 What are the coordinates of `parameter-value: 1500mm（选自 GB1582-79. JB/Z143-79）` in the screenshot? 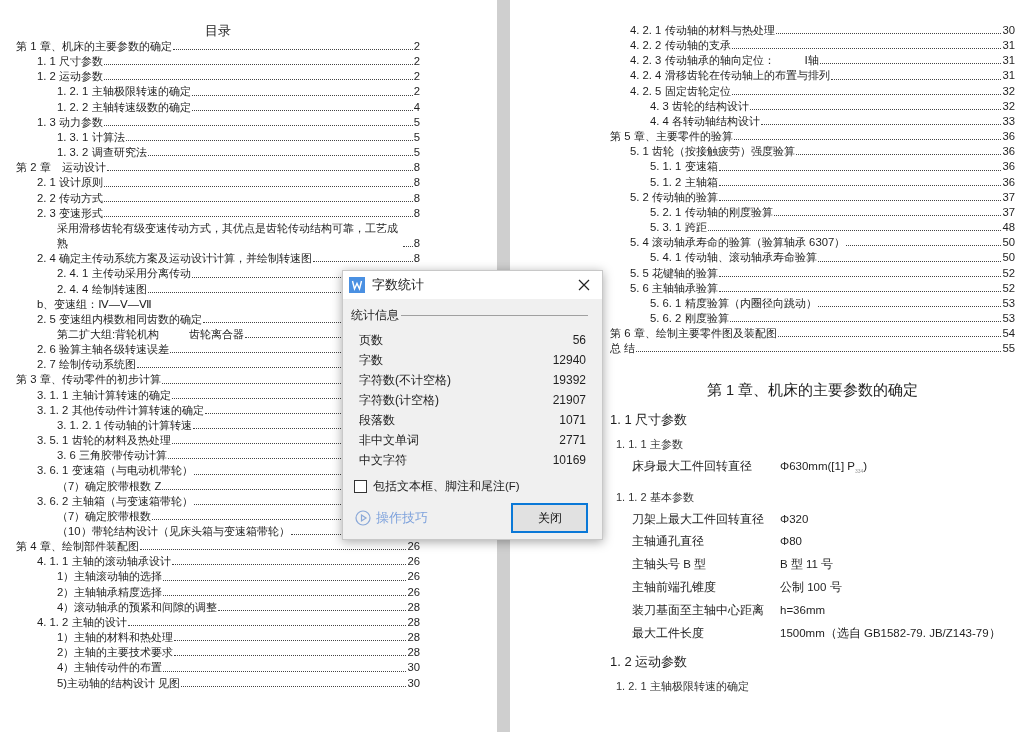 It's located at (890, 633).